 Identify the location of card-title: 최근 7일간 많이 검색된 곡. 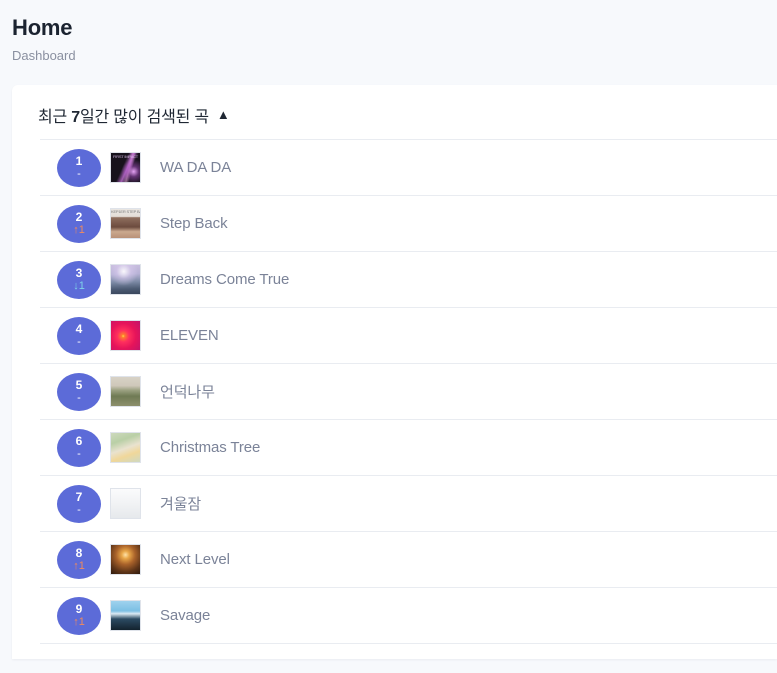
(123, 115).